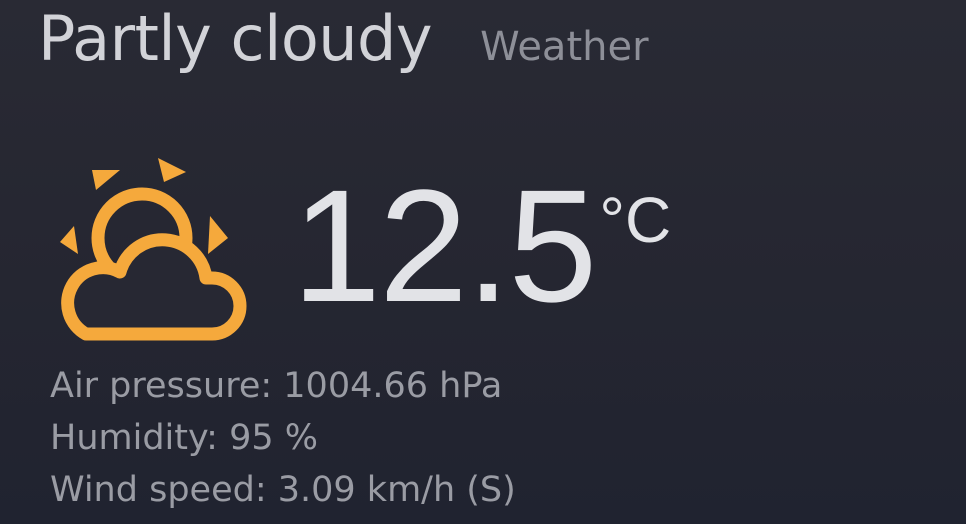  Describe the element at coordinates (276, 386) in the screenshot. I see `air-pressure: Air pressure: 1004.66 hPa` at that location.